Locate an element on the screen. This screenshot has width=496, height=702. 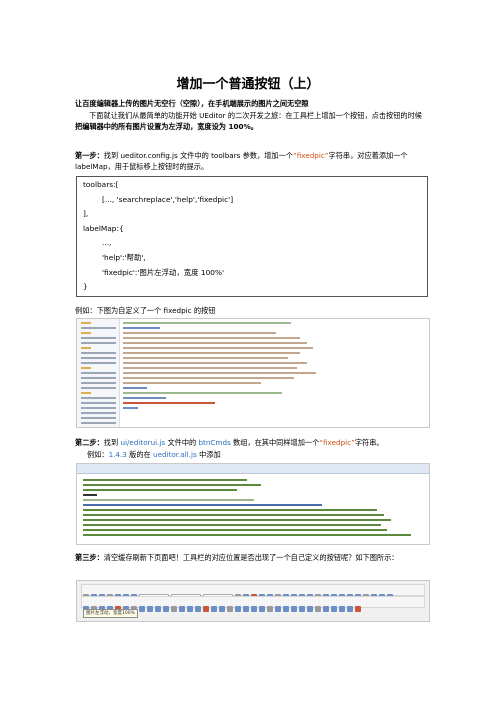
ide-screenshot is located at coordinates (253, 373).